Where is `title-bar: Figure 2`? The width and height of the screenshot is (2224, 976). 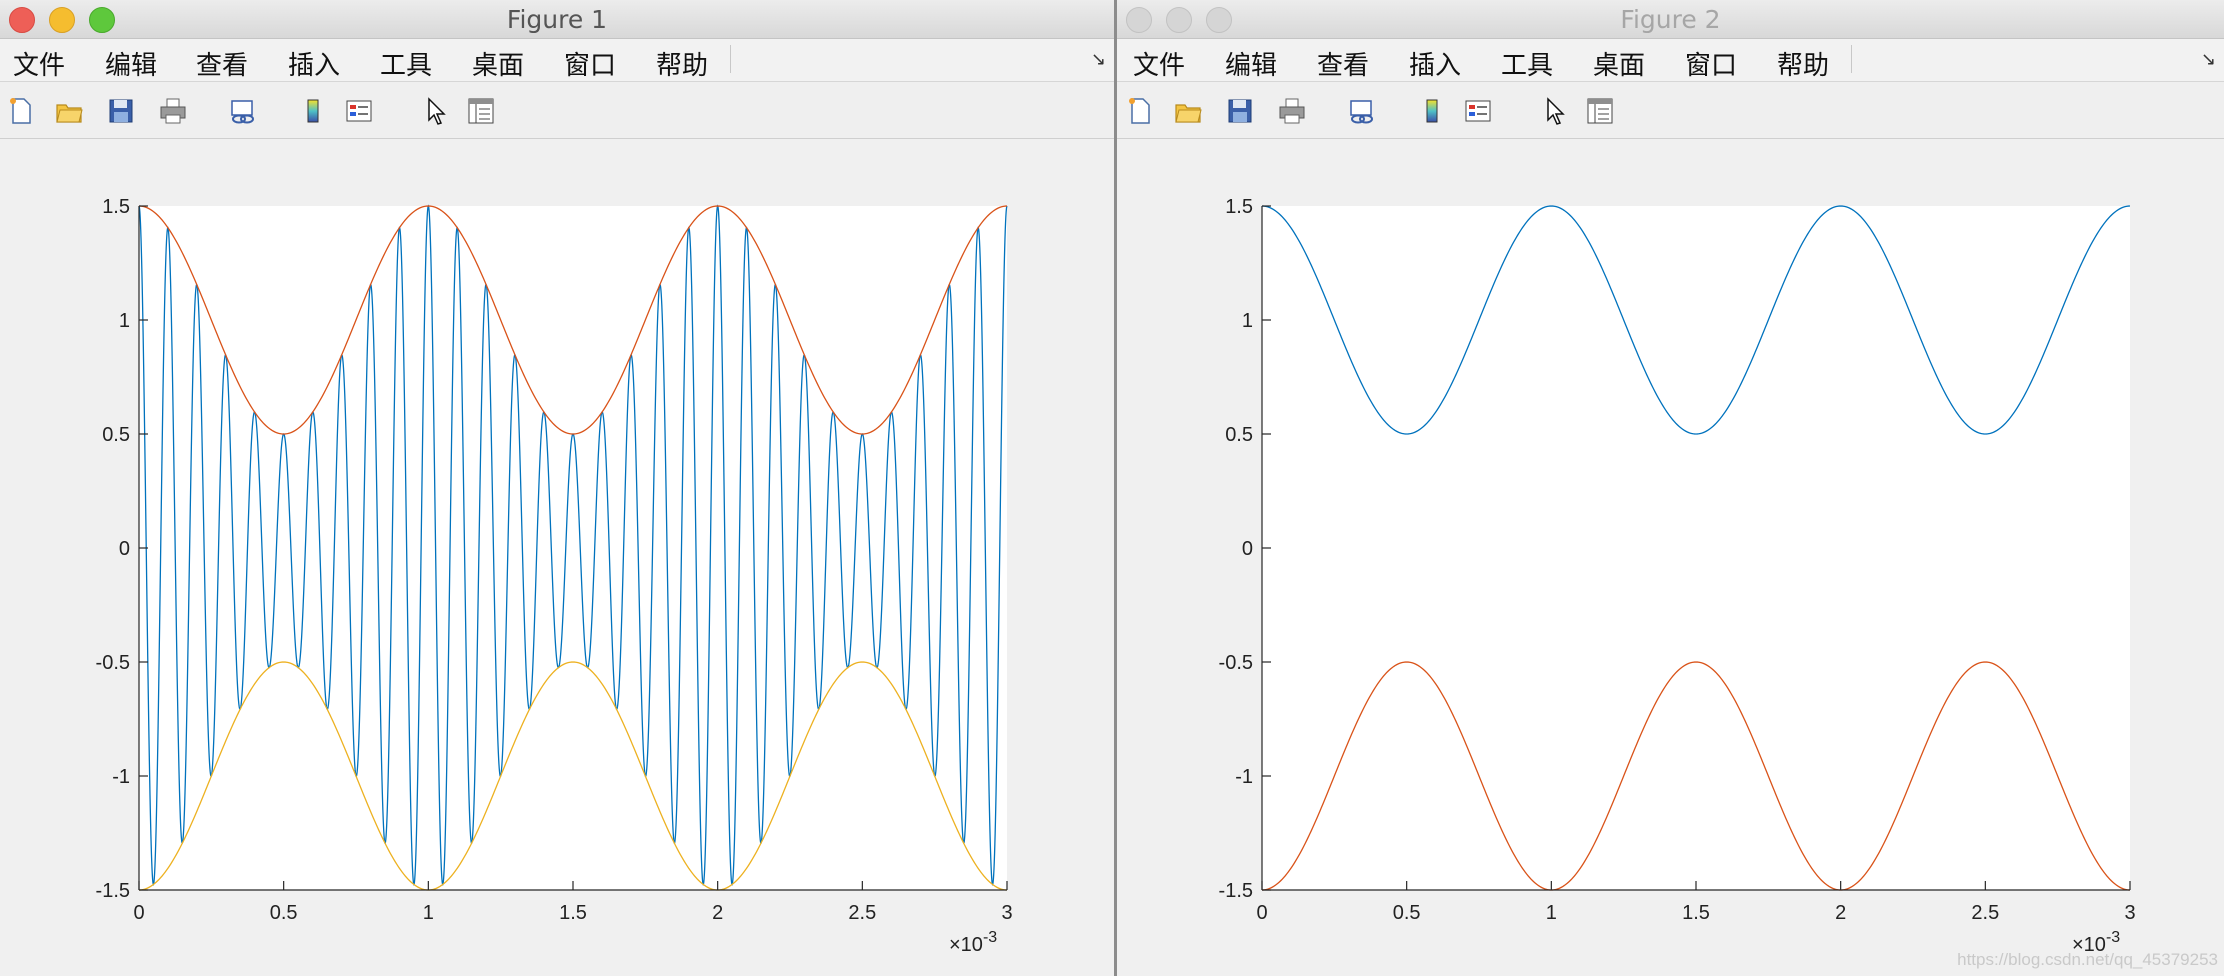
title-bar: Figure 2 is located at coordinates (1670, 19).